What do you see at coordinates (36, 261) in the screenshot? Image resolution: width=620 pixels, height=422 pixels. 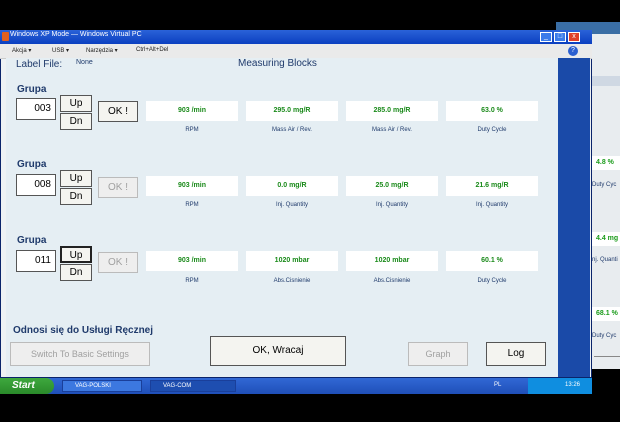 I see `group-3-number-input: 011` at bounding box center [36, 261].